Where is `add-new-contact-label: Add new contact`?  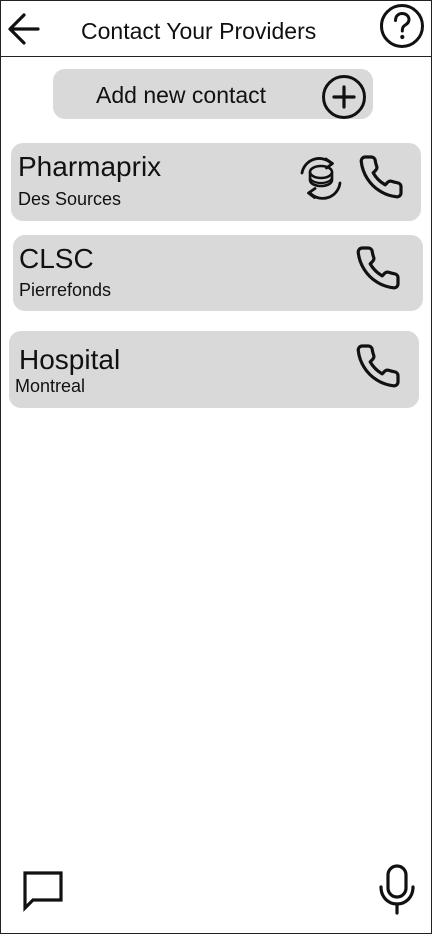
add-new-contact-label: Add new contact is located at coordinates (181, 95).